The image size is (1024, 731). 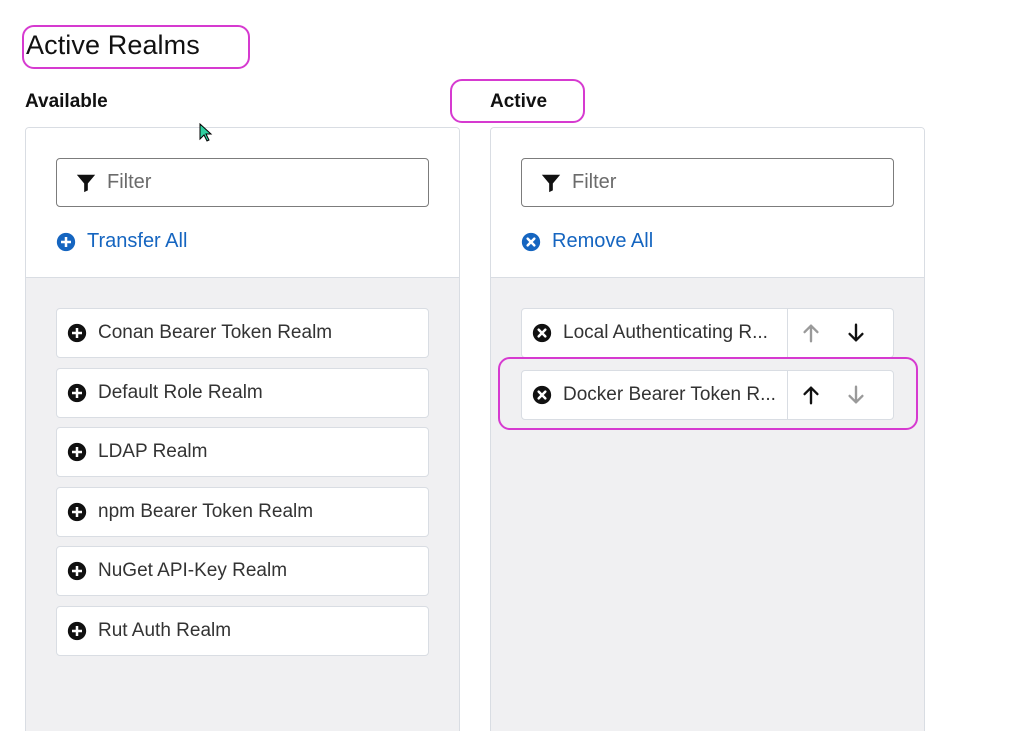 I want to click on move-up-button, so click(x=810, y=333).